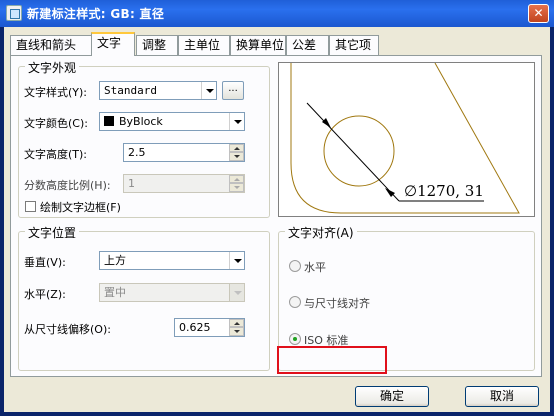 The height and width of the screenshot is (416, 554). Describe the element at coordinates (115, 260) in the screenshot. I see `vertical-value: 上方` at that location.